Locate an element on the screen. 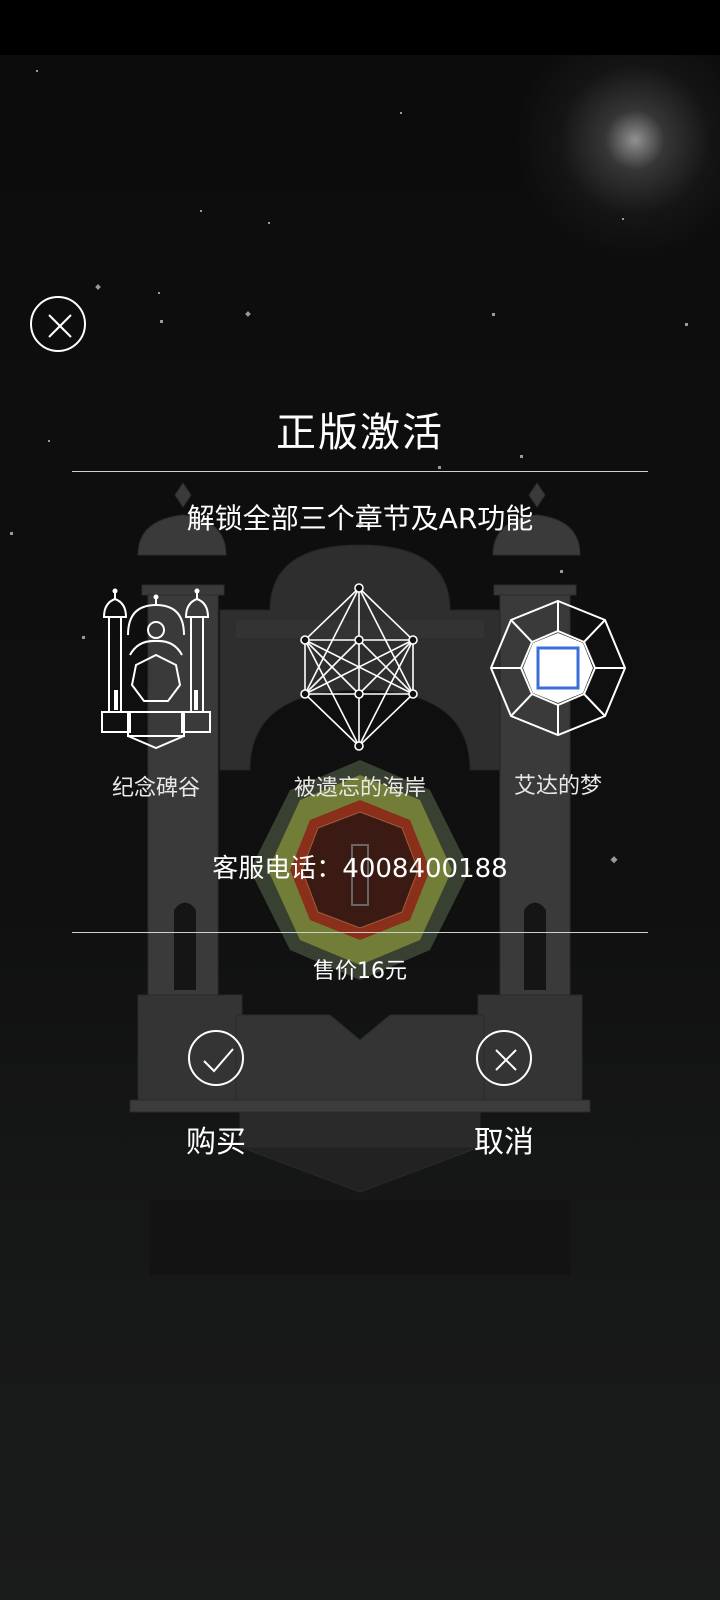 This screenshot has width=720, height=1600. close-button is located at coordinates (58, 324).